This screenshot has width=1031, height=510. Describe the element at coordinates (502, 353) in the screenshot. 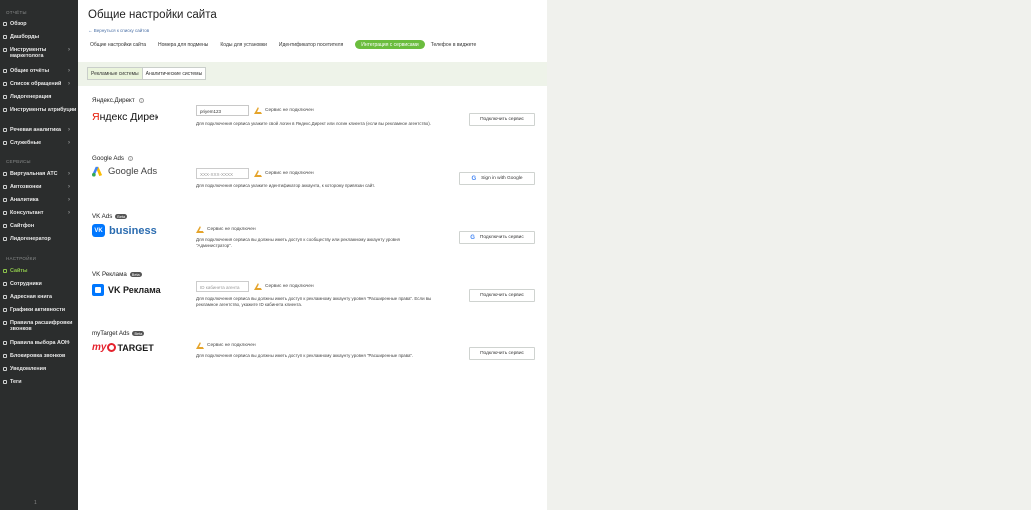

I see `mytarget-connect-button: Подключить сервис` at that location.